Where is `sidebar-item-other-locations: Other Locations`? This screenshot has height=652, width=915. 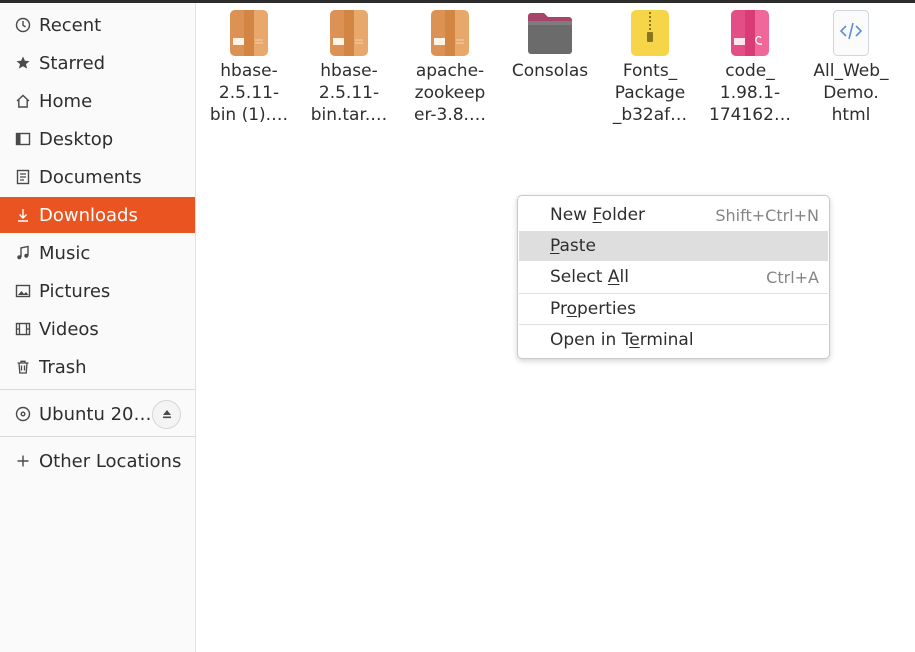 sidebar-item-other-locations: Other Locations is located at coordinates (97, 461).